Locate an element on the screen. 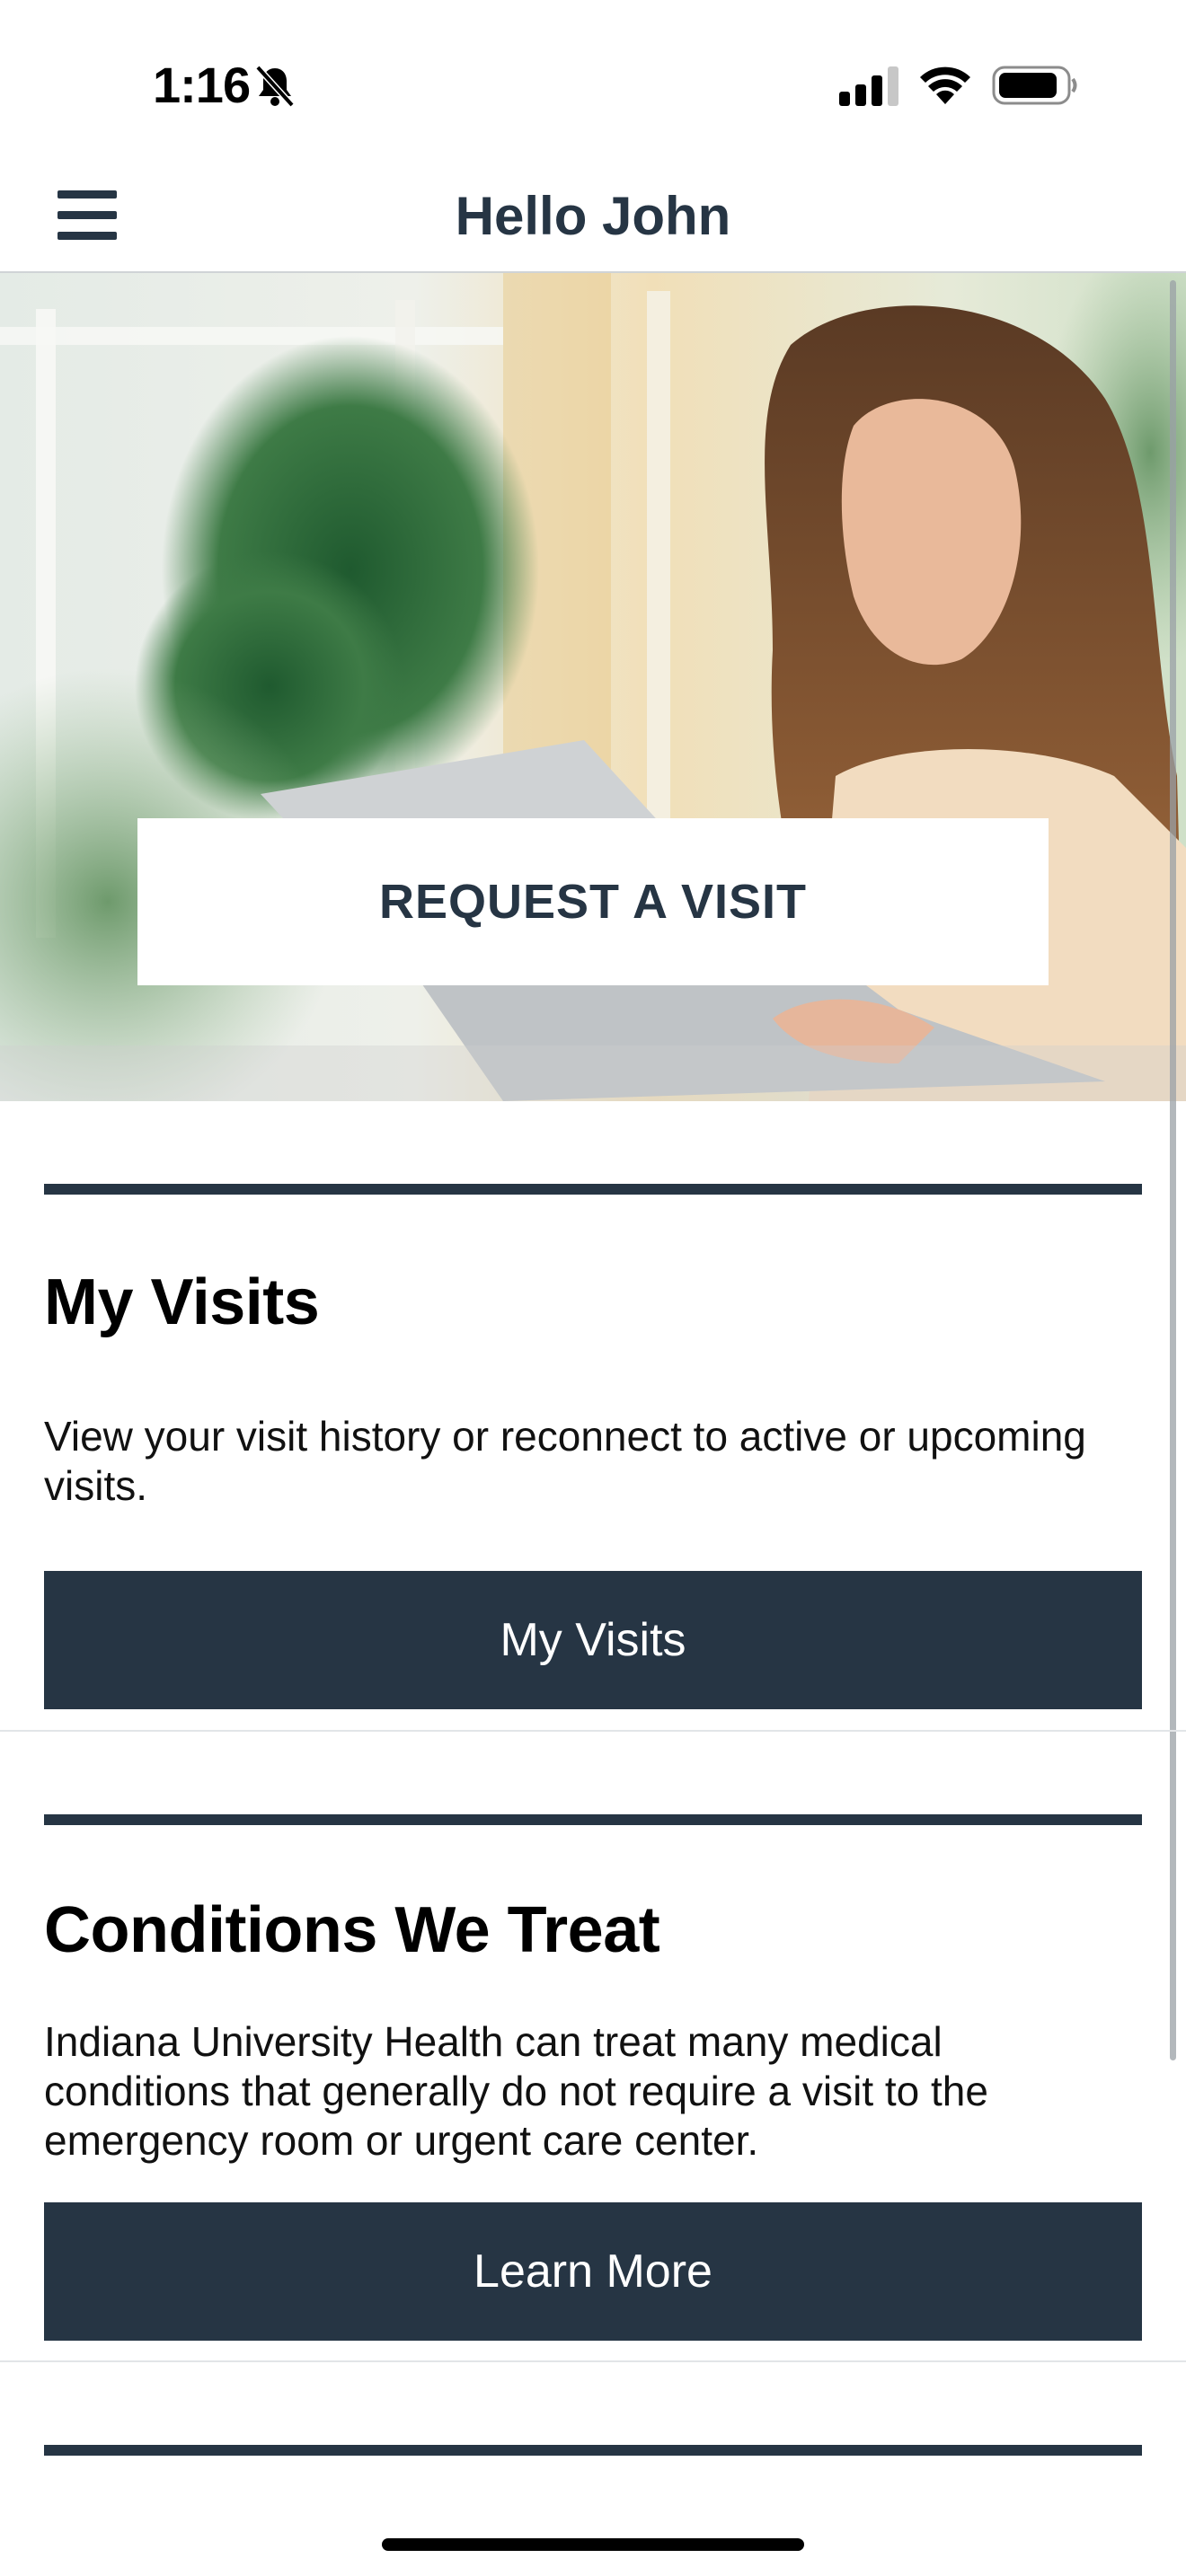  my-visits-button: My Visits is located at coordinates (593, 1640).